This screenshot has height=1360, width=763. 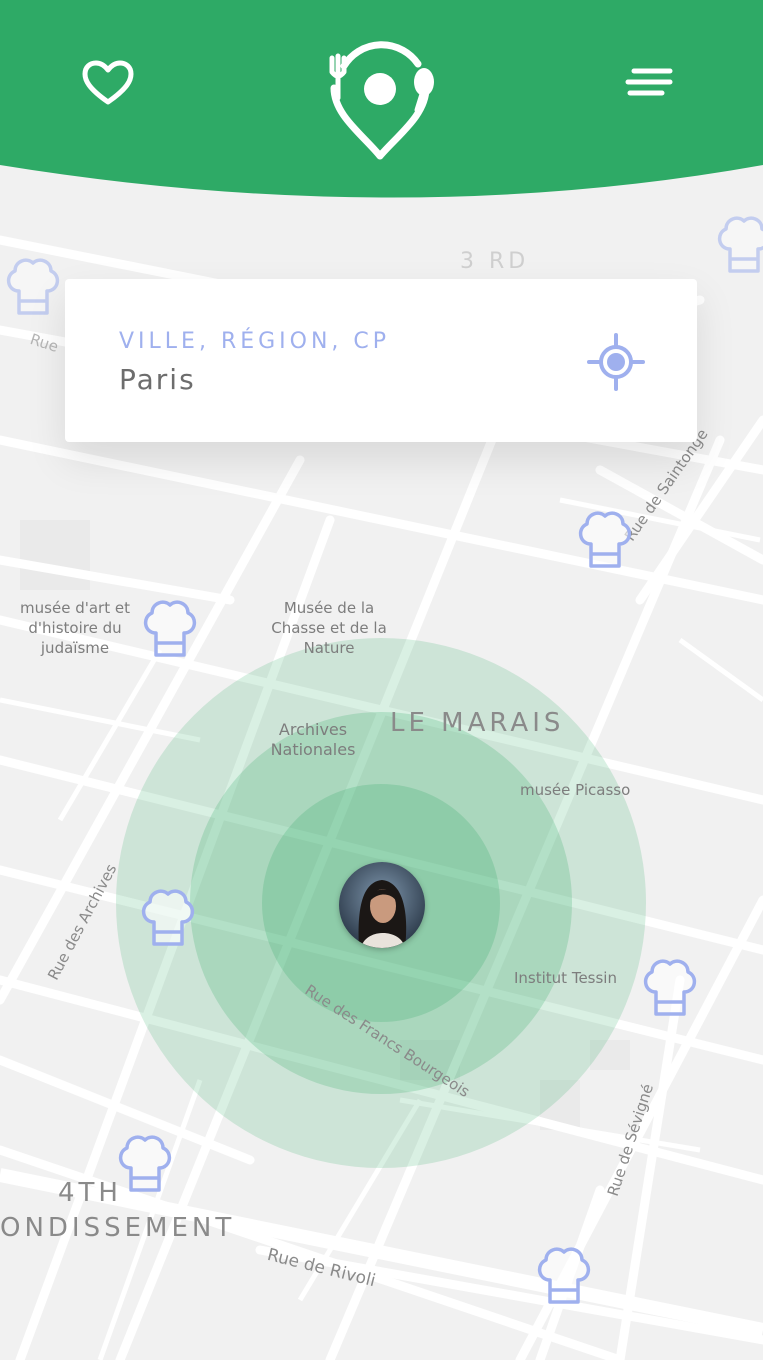 What do you see at coordinates (157, 379) in the screenshot?
I see `search-input: Paris` at bounding box center [157, 379].